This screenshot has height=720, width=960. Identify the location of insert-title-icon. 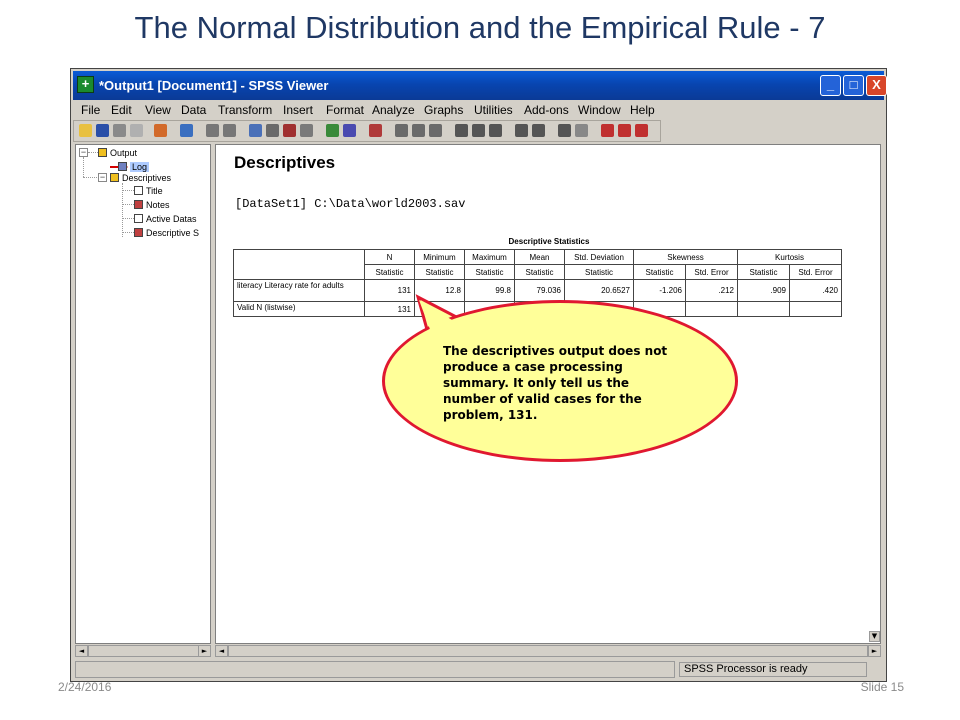
(624, 130).